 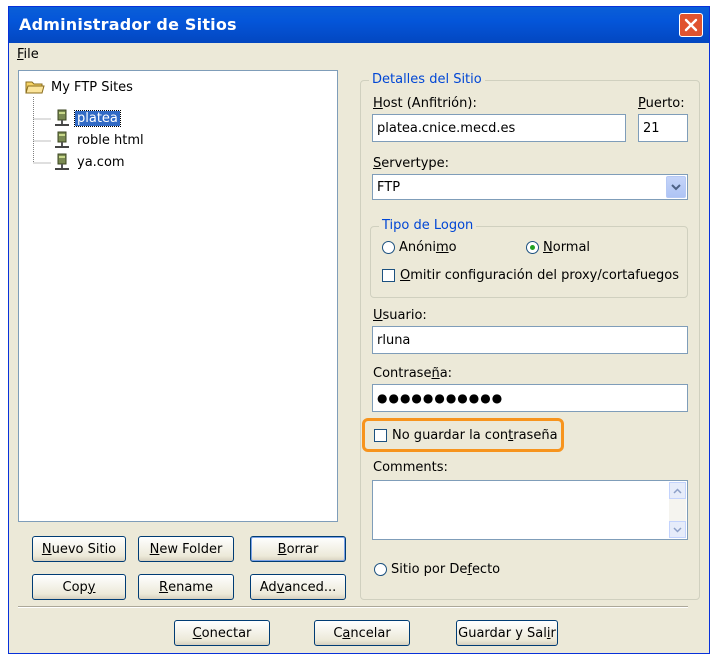 What do you see at coordinates (677, 510) in the screenshot?
I see `comments-scrollbar` at bounding box center [677, 510].